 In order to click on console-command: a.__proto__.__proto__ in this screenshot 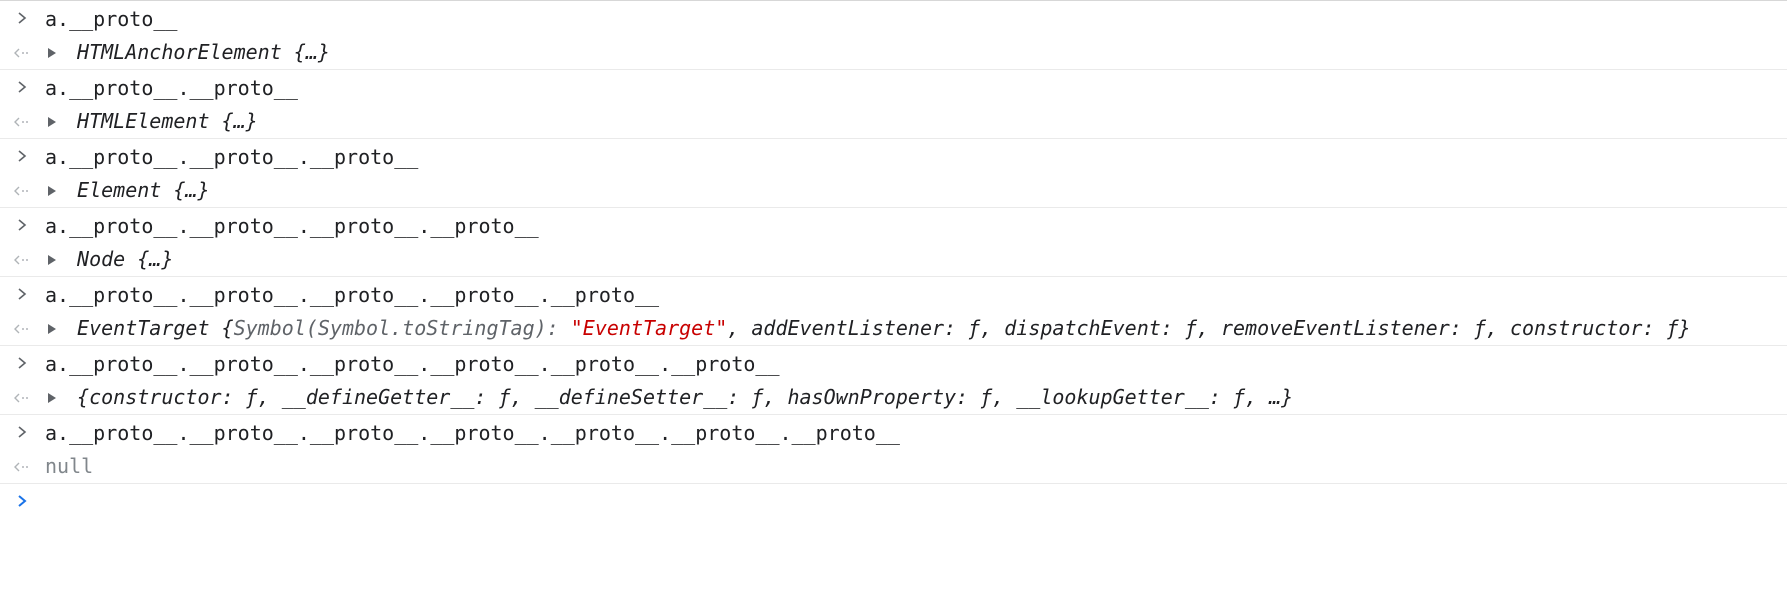, I will do `click(171, 88)`.